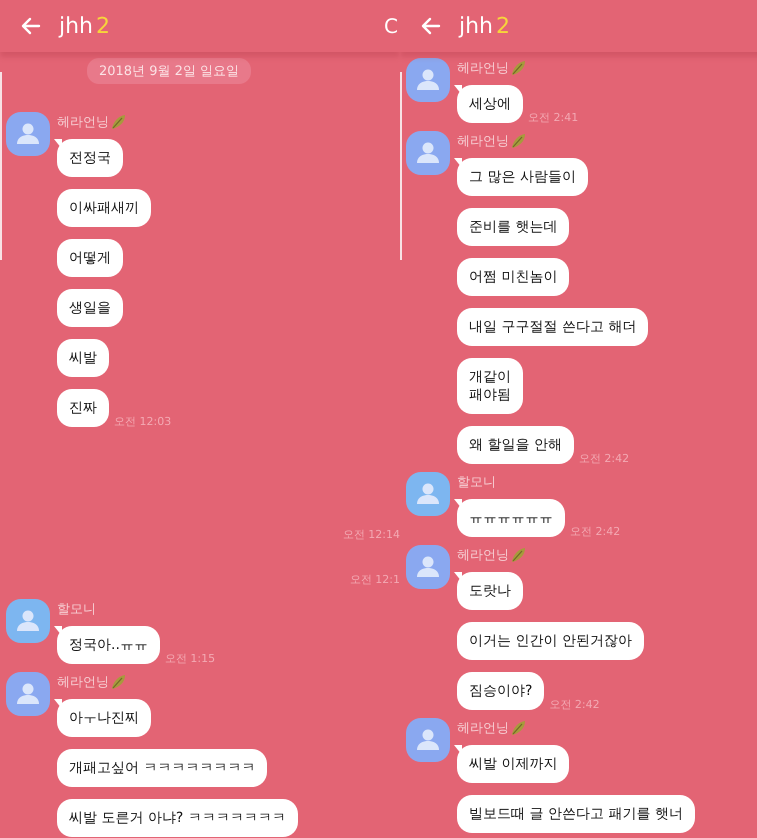 This screenshot has height=838, width=757. What do you see at coordinates (511, 518) in the screenshot?
I see `message-bubble: ㅠㅠㅠㅠㅠㅠ` at bounding box center [511, 518].